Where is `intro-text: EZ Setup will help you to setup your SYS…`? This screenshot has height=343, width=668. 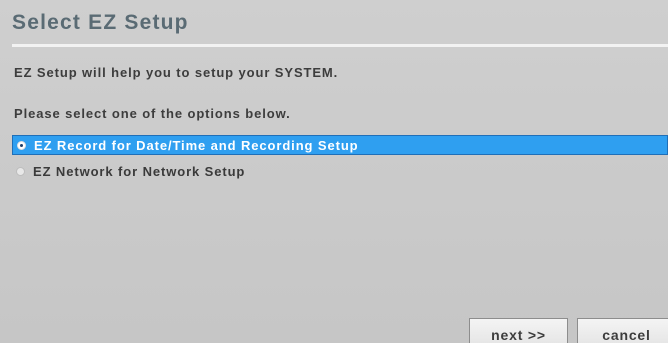 intro-text: EZ Setup will help you to setup your SYS… is located at coordinates (176, 72).